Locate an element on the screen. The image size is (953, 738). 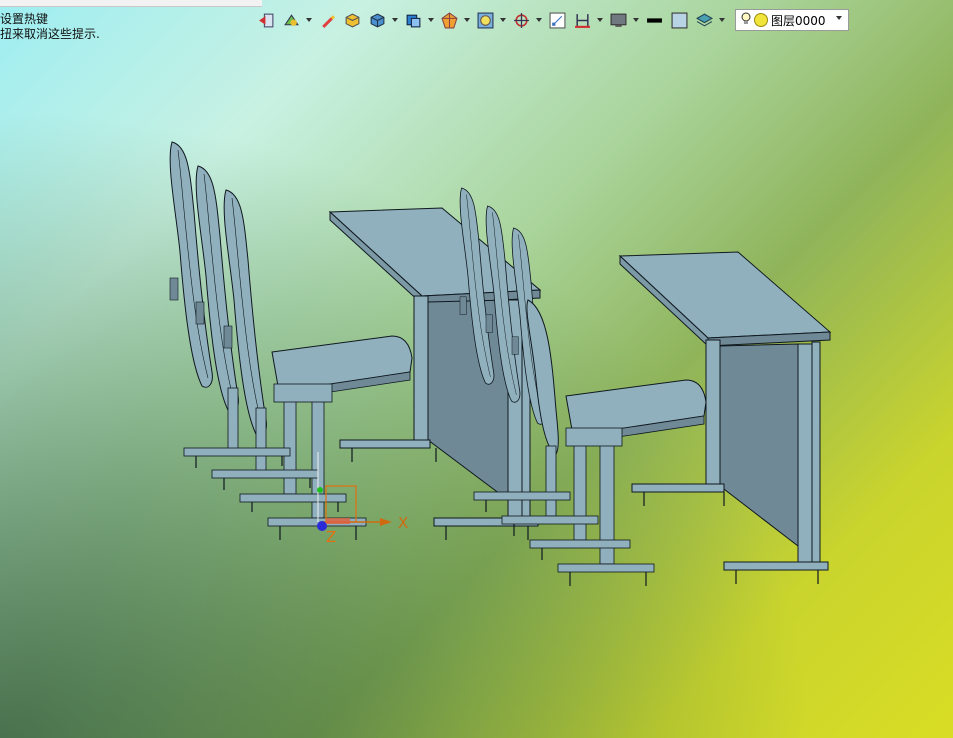
right-seat is located at coordinates (636, 413).